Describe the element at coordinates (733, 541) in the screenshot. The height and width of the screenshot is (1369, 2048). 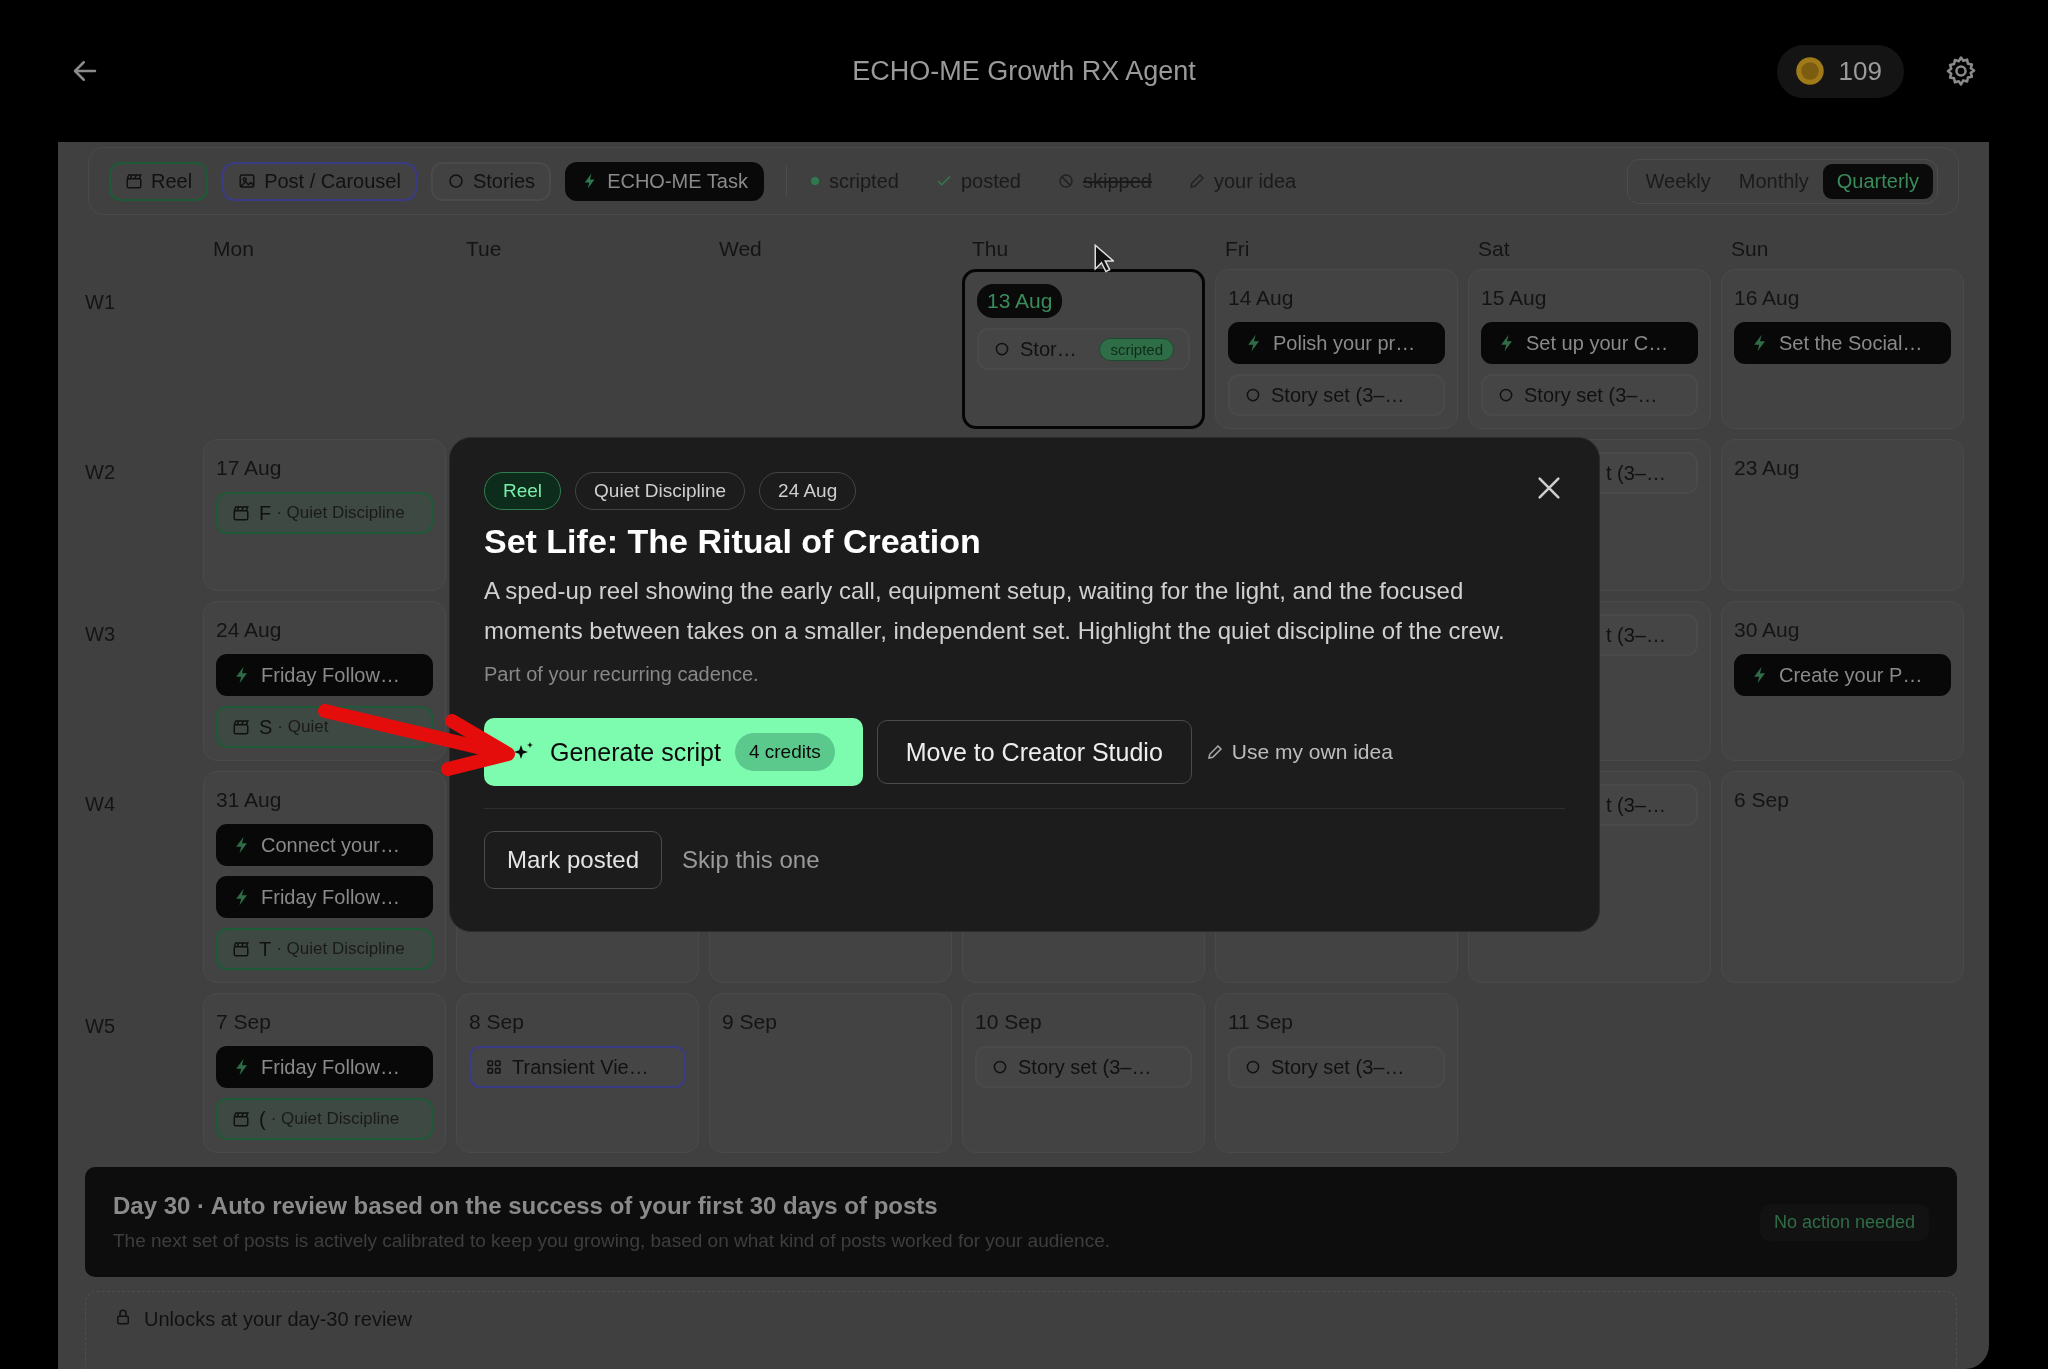
I see `dialog-title: Set Life: The Ritual of Creation` at that location.